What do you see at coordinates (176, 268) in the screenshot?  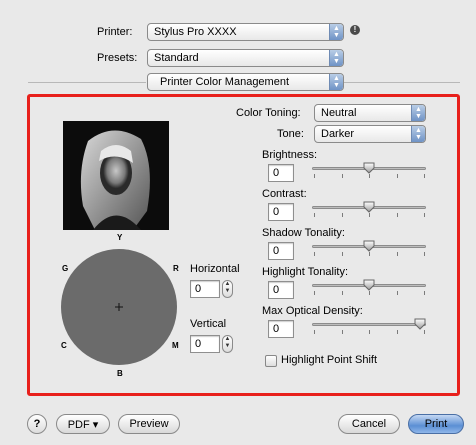 I see `wheel-label-r: R` at bounding box center [176, 268].